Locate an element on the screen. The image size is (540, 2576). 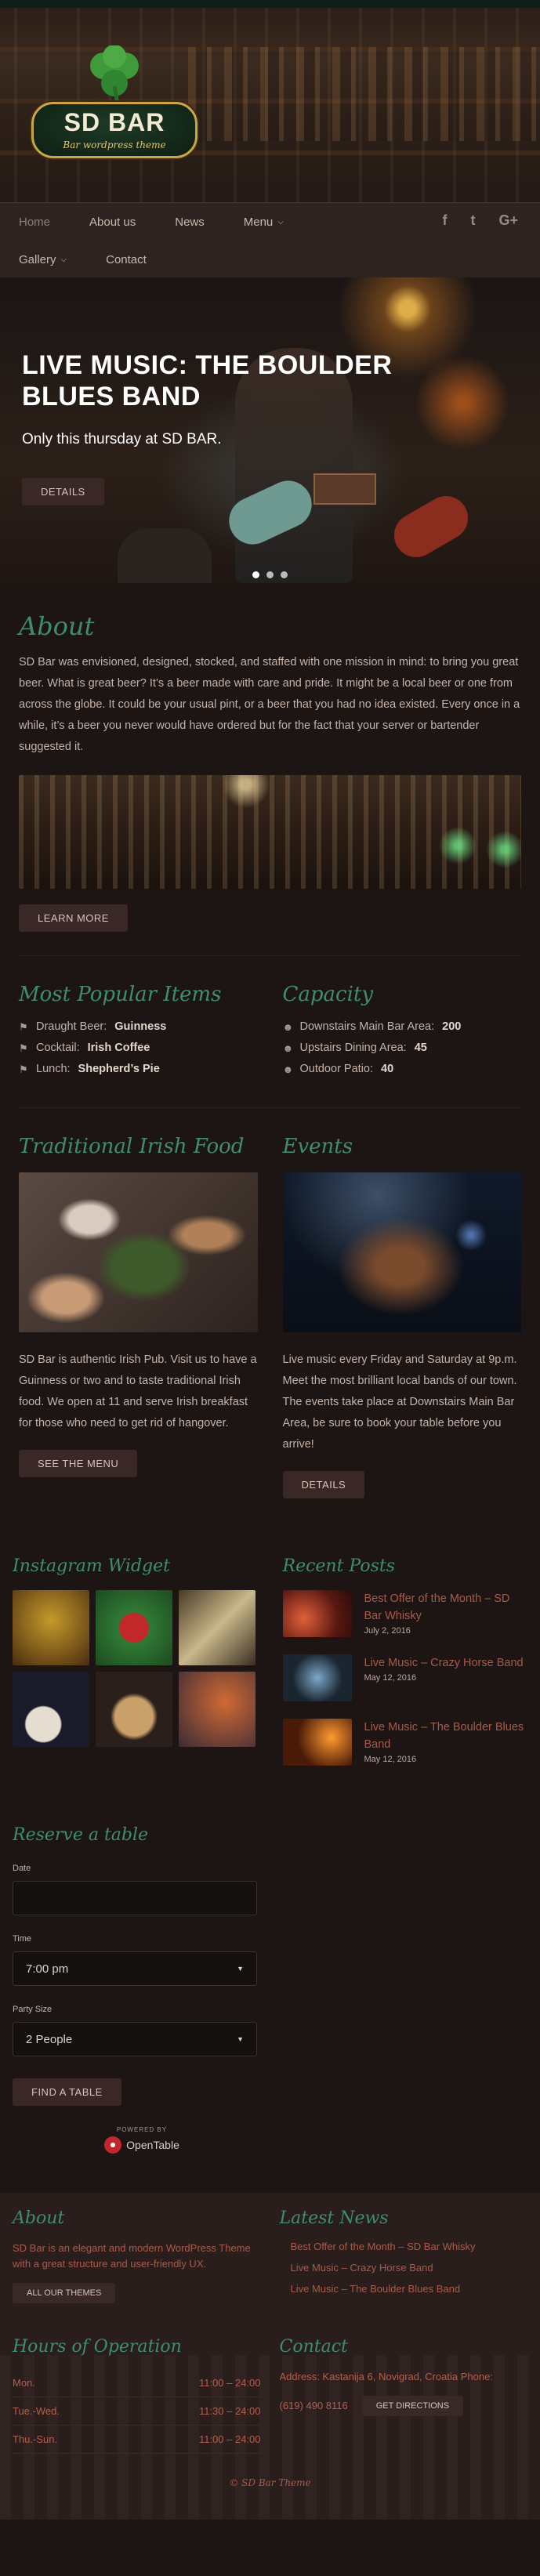
instagram-widget: Instagram Widget is located at coordinates (135, 1656).